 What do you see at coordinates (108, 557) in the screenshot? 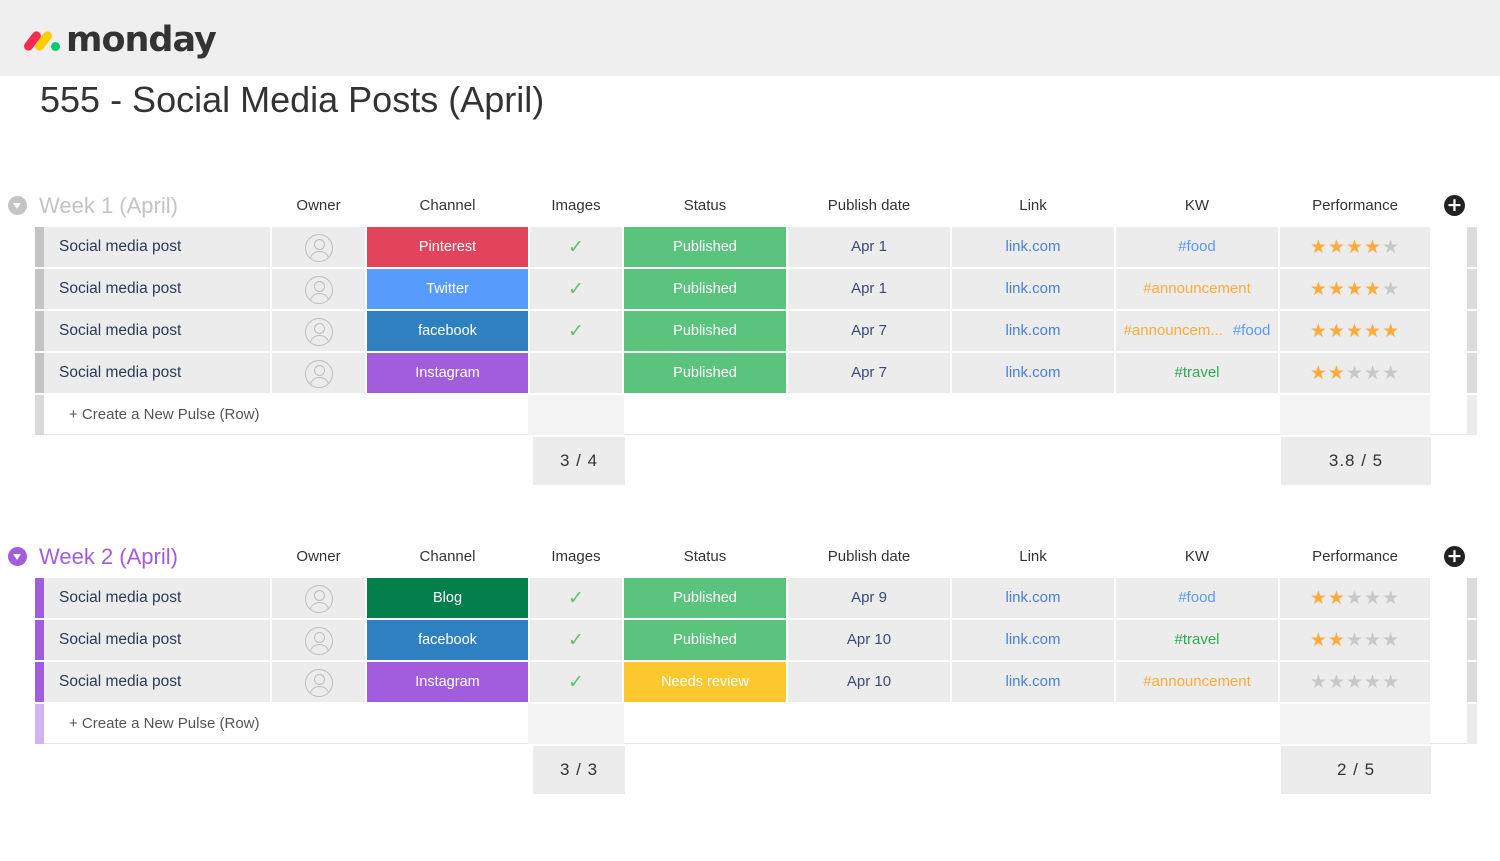
I see `group-title: Week 2 (April)` at bounding box center [108, 557].